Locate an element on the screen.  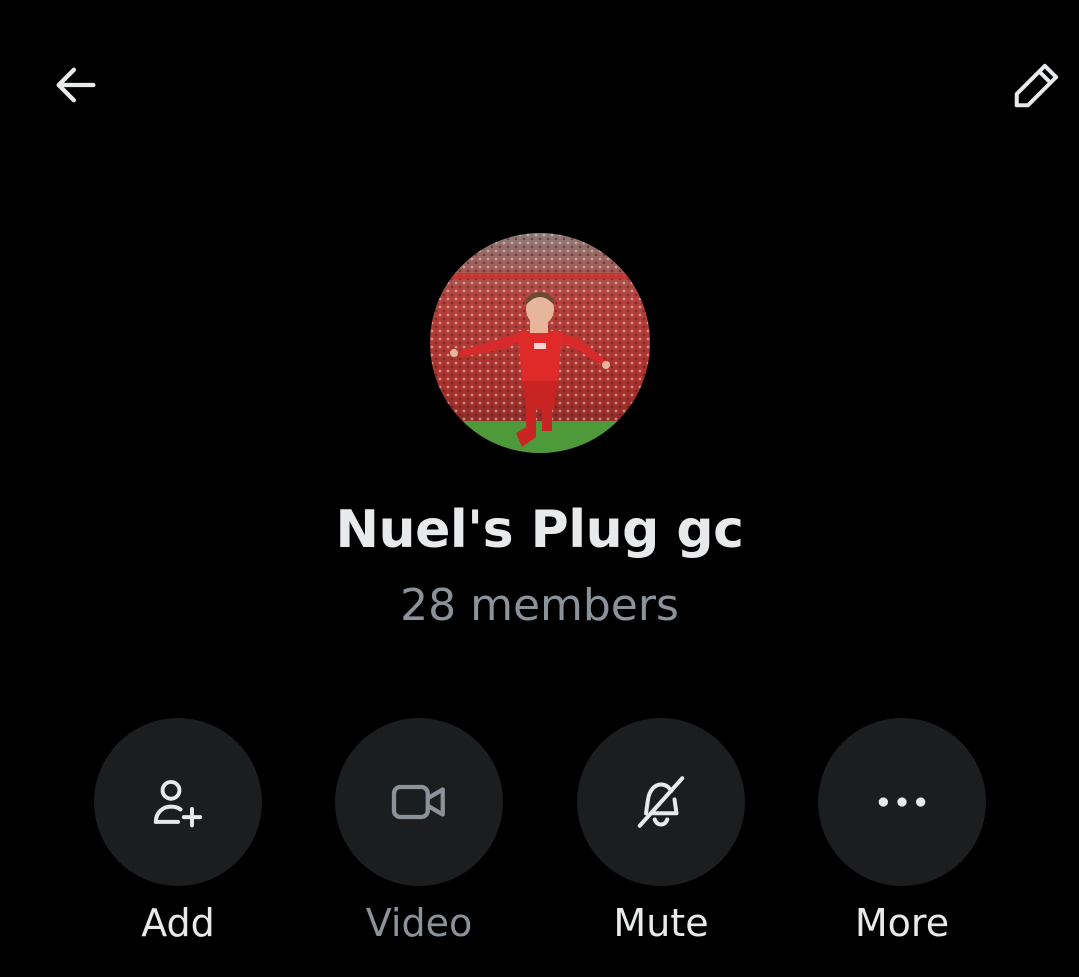
video-call-action: Video is located at coordinates (419, 833).